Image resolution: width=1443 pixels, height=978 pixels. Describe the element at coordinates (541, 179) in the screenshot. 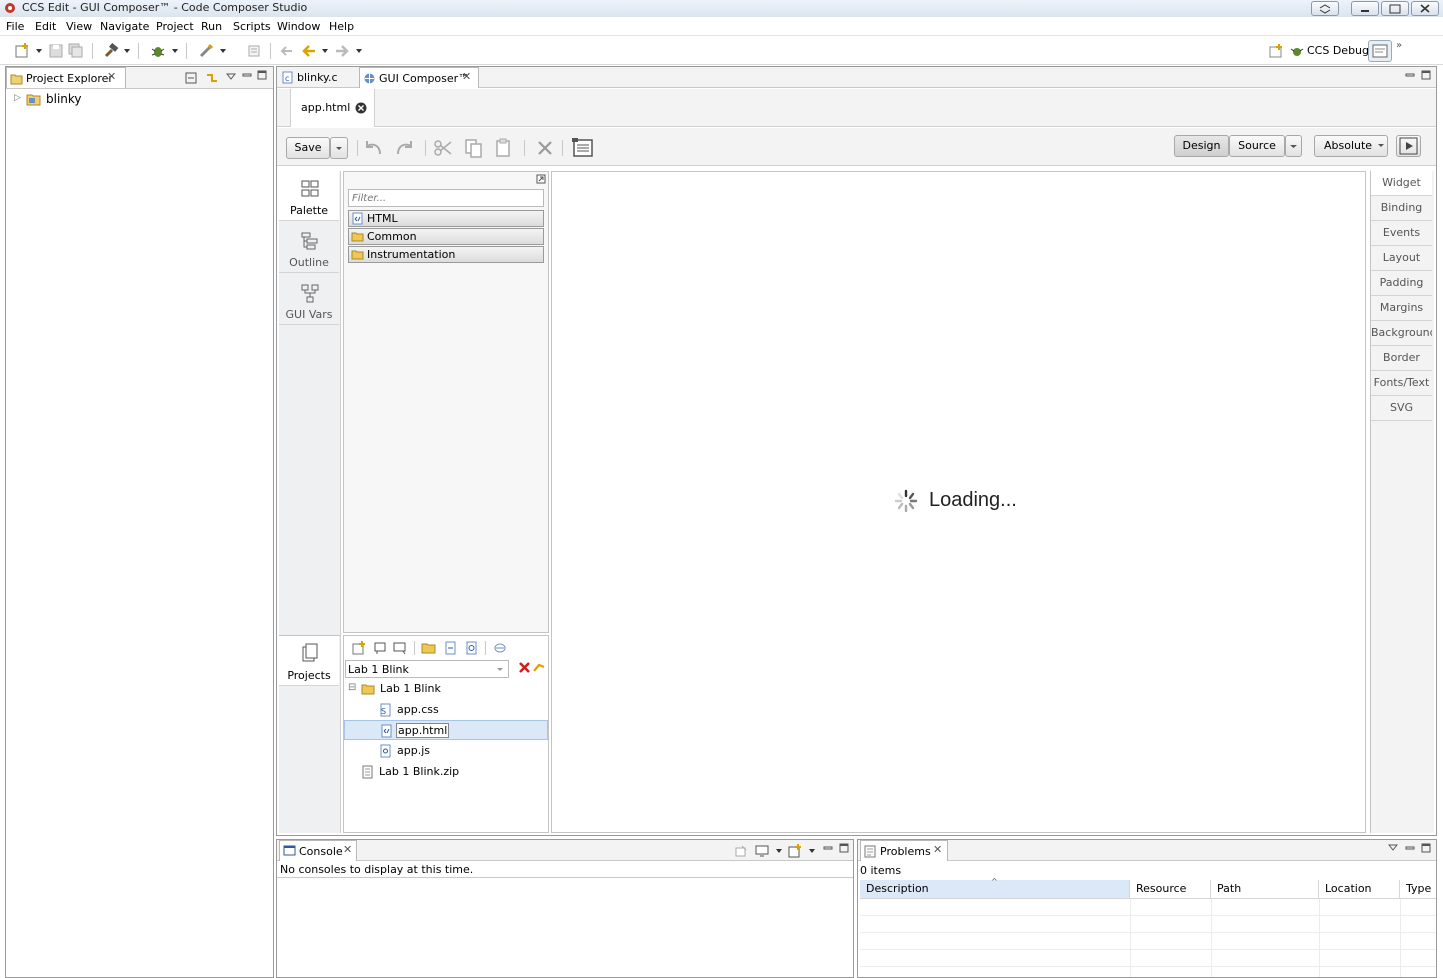

I see `restore-panel-icon` at that location.